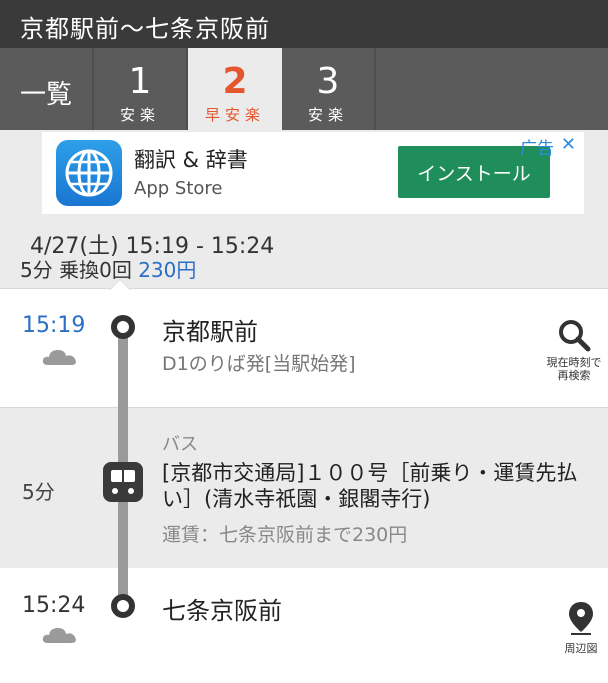 The width and height of the screenshot is (608, 683). Describe the element at coordinates (492, 89) in the screenshot. I see `tabs-filler` at that location.